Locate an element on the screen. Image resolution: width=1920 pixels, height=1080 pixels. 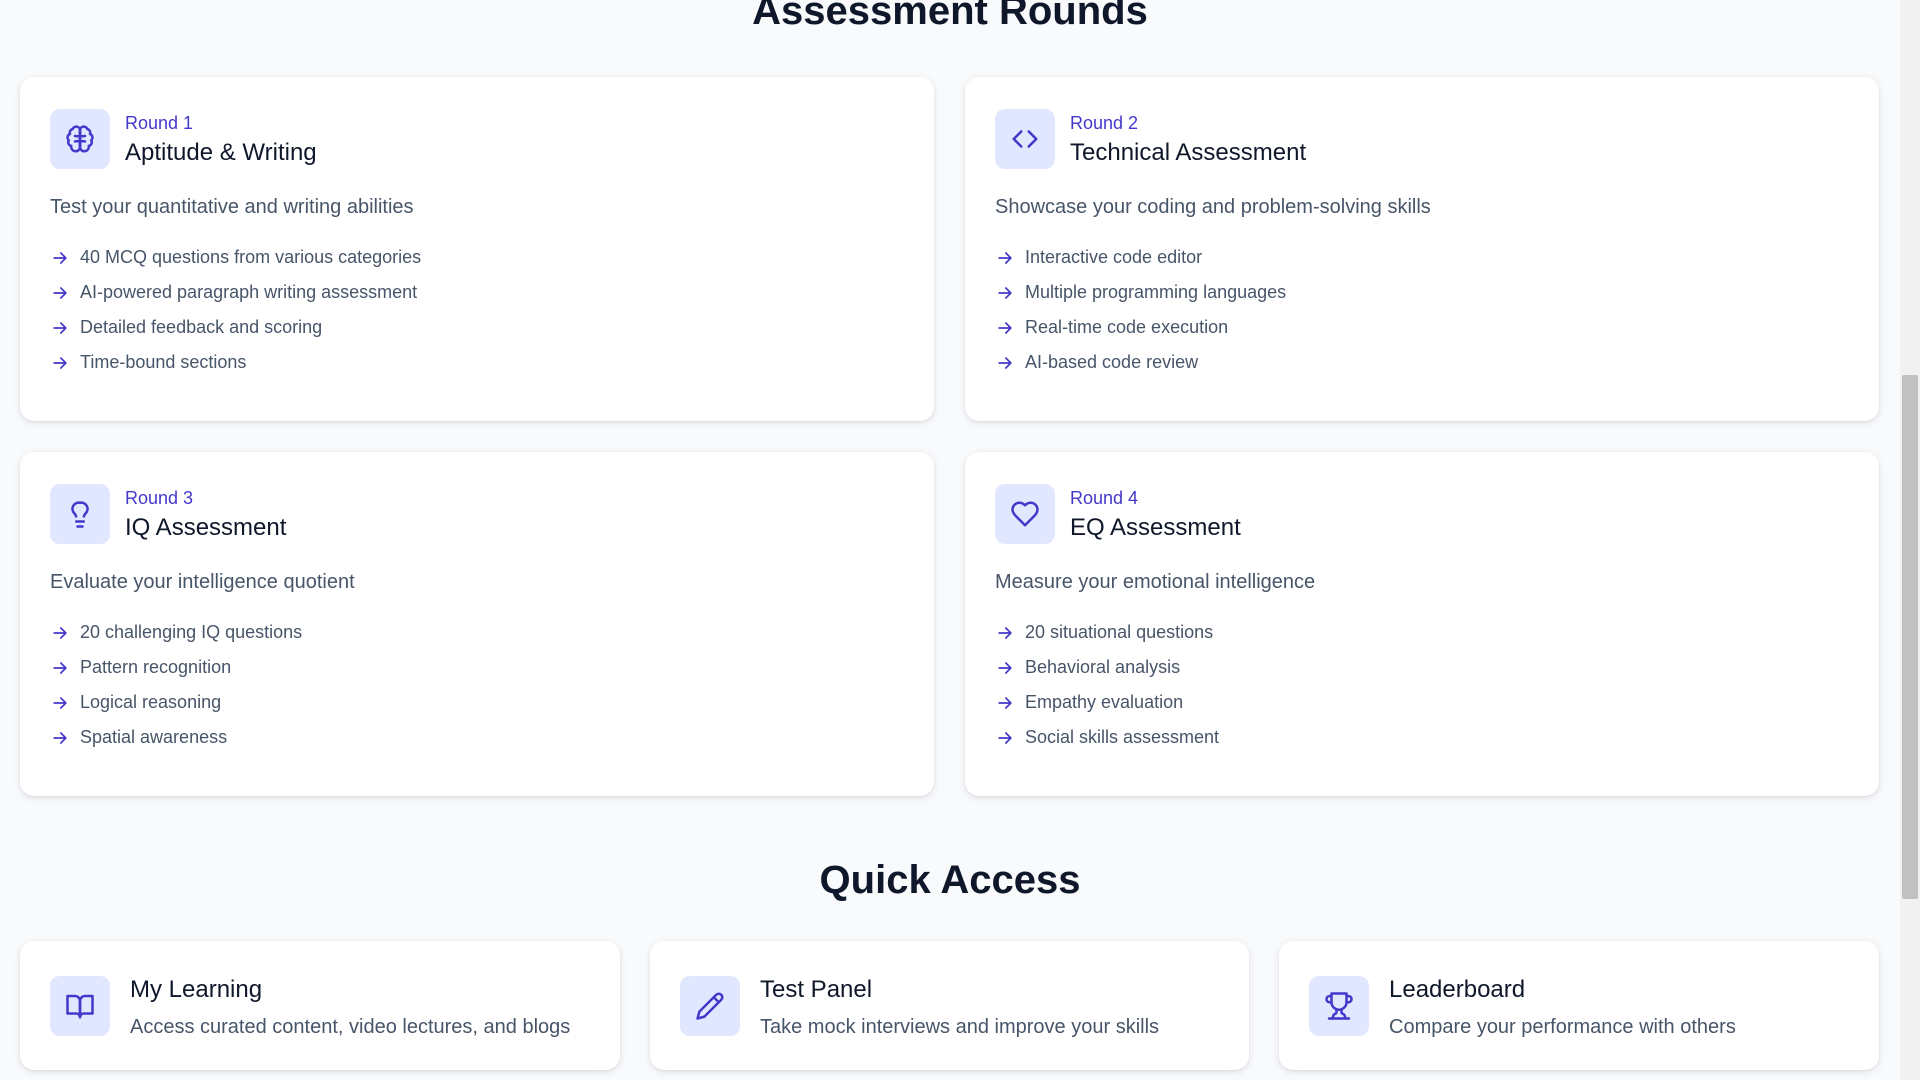
lightbulb-icon is located at coordinates (80, 514).